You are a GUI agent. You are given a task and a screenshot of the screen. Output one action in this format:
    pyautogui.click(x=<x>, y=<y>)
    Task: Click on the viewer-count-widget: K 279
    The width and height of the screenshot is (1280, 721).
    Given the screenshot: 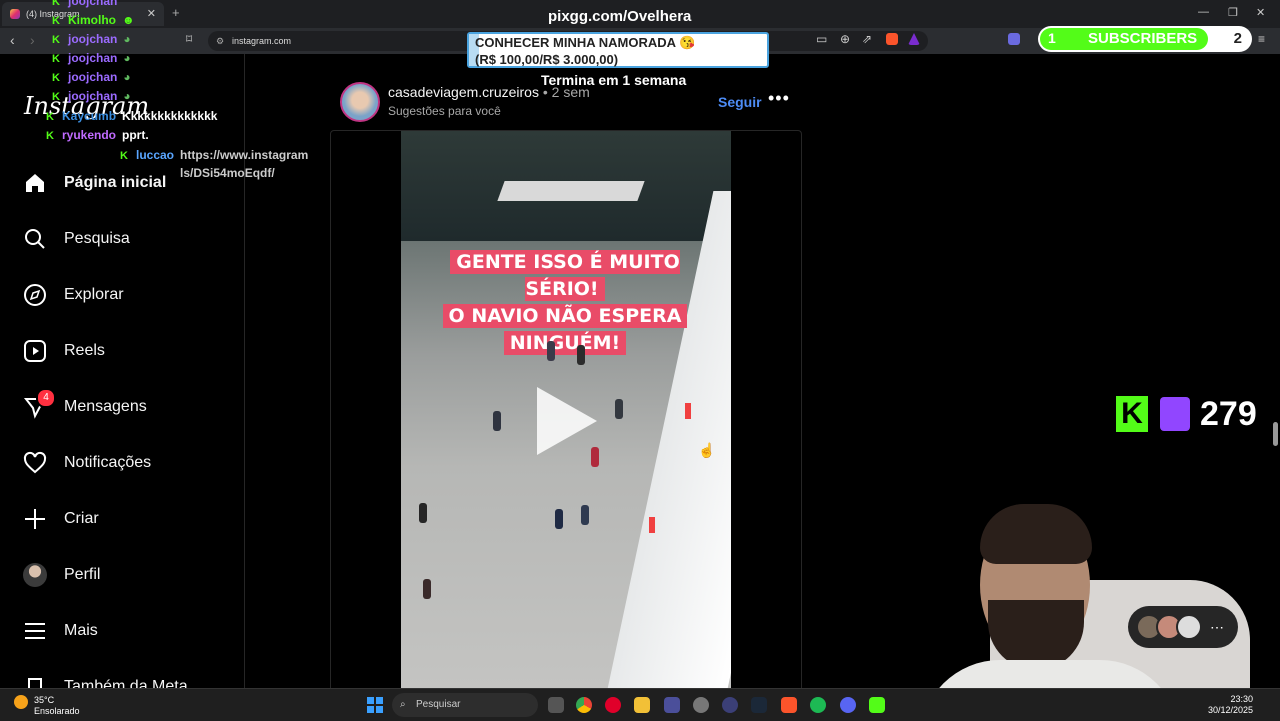 What is the action you would take?
    pyautogui.click(x=1186, y=414)
    